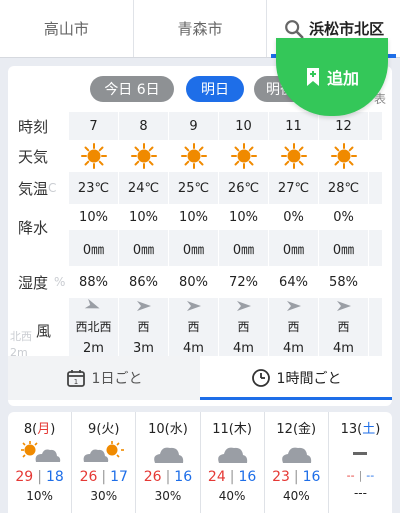 Image resolution: width=400 pixels, height=513 pixels. Describe the element at coordinates (360, 493) in the screenshot. I see `precip-chance: ---` at that location.